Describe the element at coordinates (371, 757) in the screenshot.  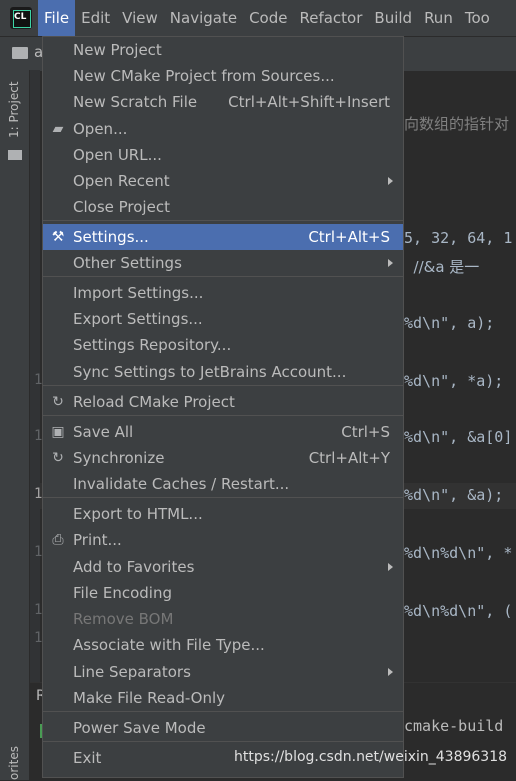
I see `watermark-text: https://blog.csdn.net/weixin_43896318` at that location.